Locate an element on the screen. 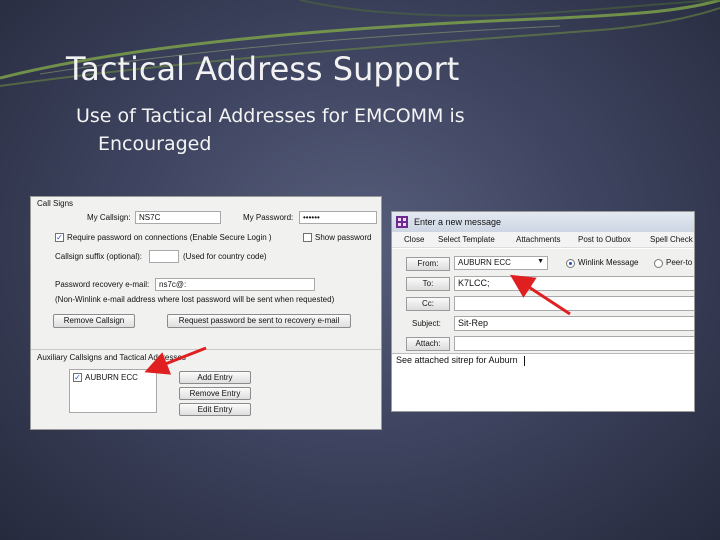 The height and width of the screenshot is (540, 720). window-title: Enter a new message is located at coordinates (458, 222).